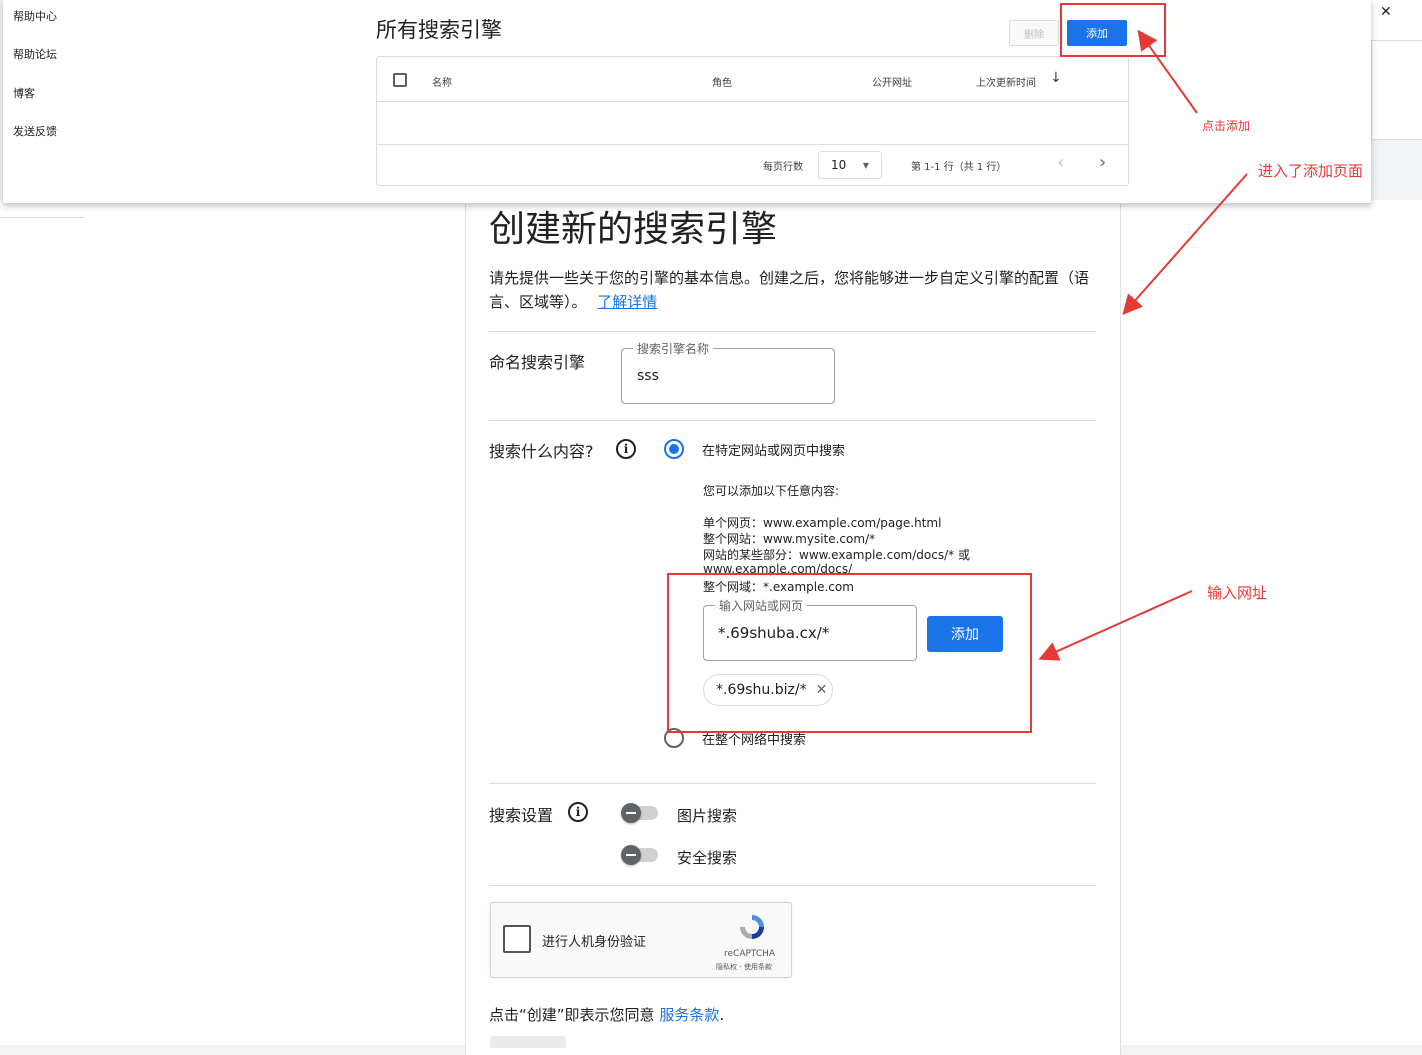 This screenshot has height=1055, width=1422. I want to click on annotation-arrows, so click(1143, 345).